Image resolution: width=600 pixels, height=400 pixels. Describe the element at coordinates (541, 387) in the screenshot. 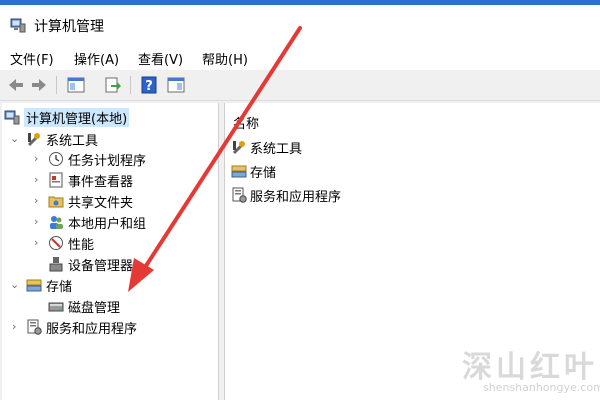

I see `watermark-url: shenshanhongye.com` at that location.